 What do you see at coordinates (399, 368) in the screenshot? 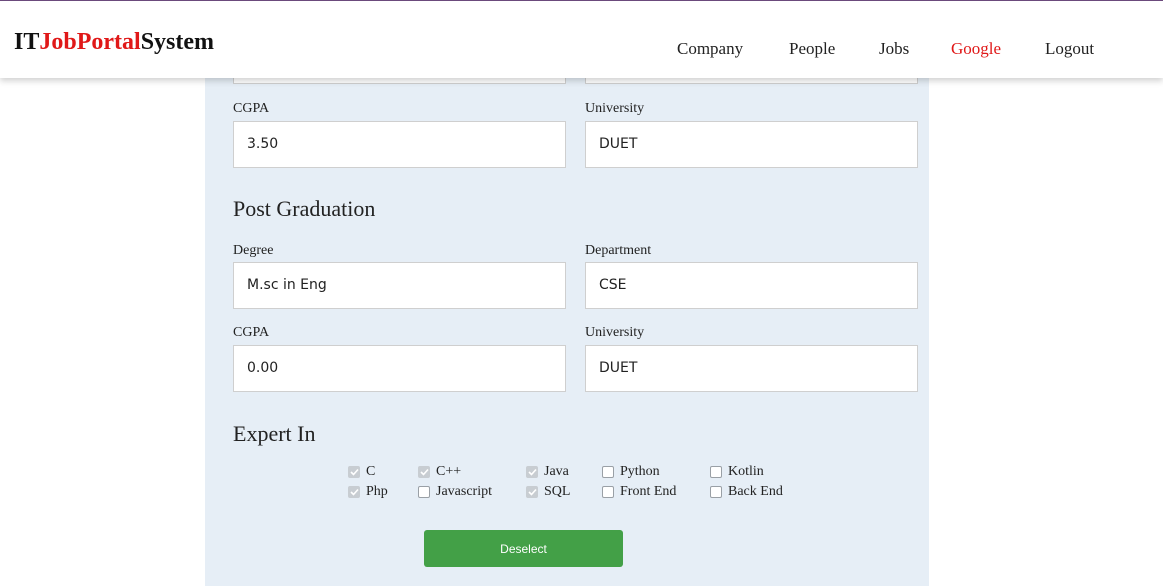
I see `post-graduation-cgpa-input: 0.00` at bounding box center [399, 368].